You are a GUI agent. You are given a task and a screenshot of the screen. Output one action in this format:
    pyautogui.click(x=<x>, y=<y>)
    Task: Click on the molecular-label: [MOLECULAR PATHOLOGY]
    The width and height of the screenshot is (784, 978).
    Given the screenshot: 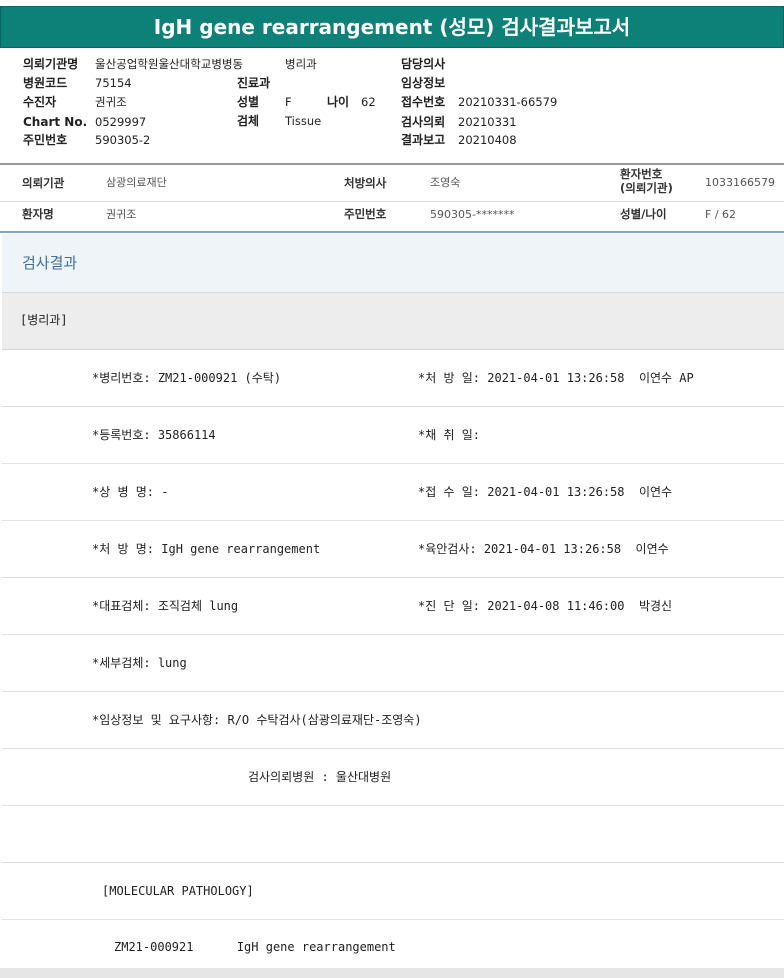 What is the action you would take?
    pyautogui.click(x=178, y=891)
    